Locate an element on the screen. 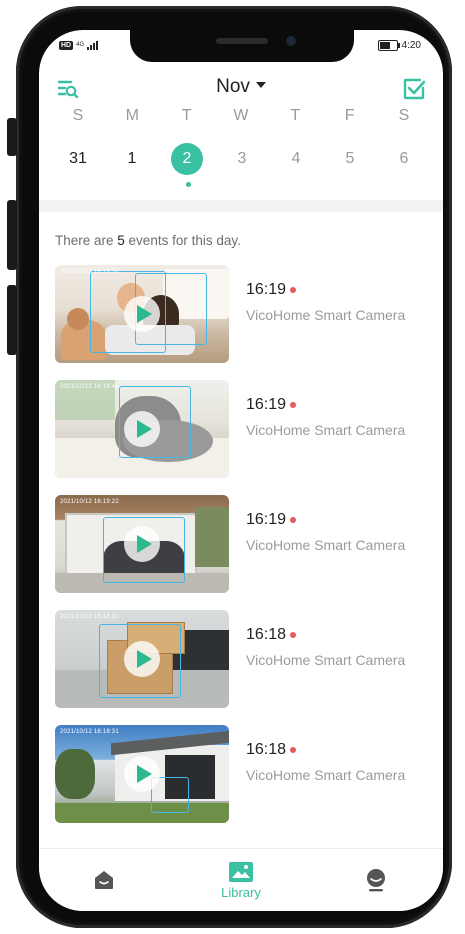 The image size is (465, 934). date-cell: 1 is located at coordinates (132, 159).